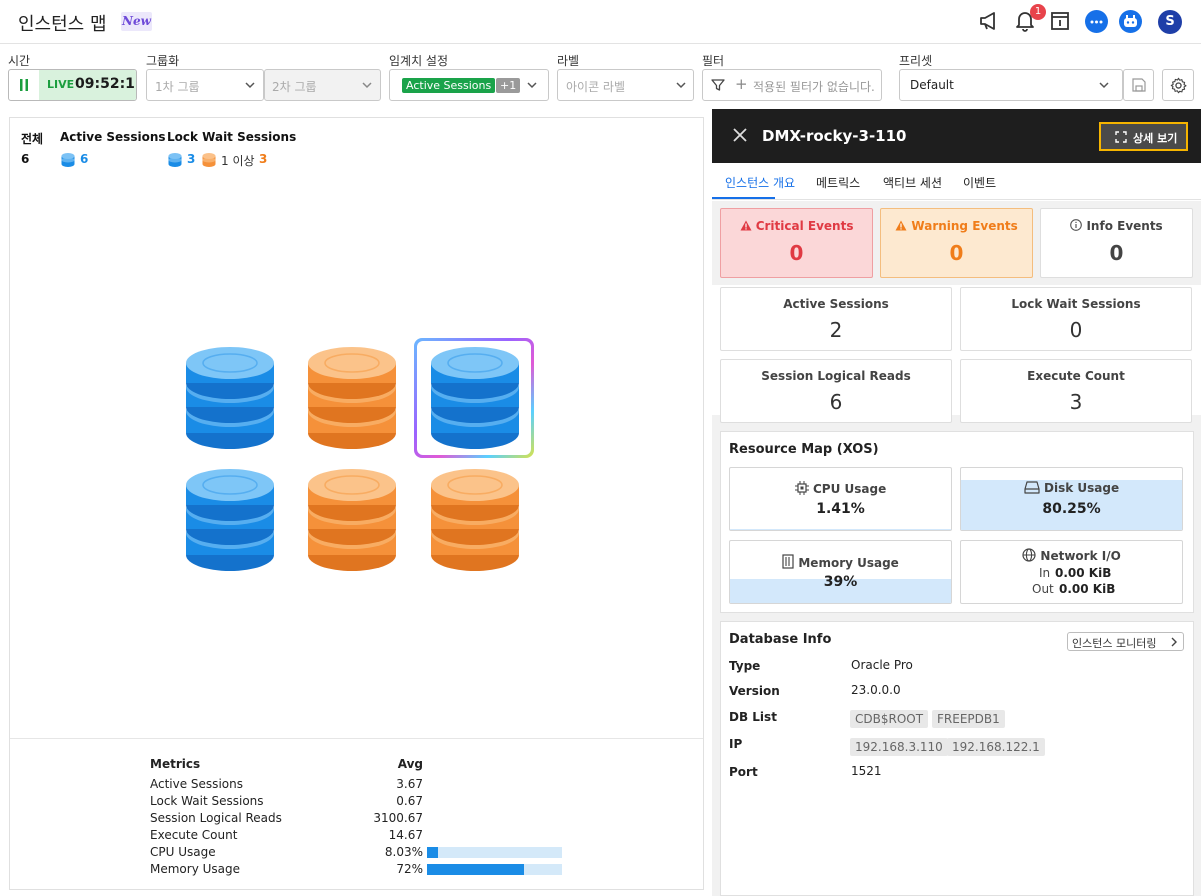 Image resolution: width=1201 pixels, height=896 pixels. I want to click on network-io-card: Network I/O In 0.00 KiB Out 0.00 KiB, so click(1071, 572).